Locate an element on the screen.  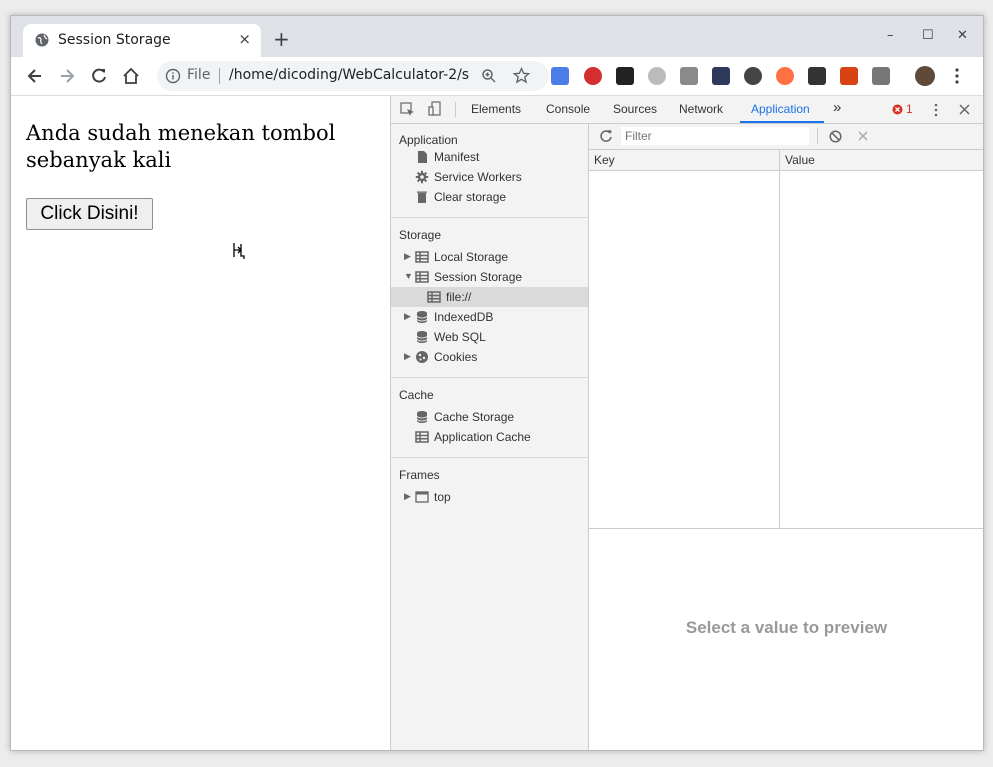
sidebar-item-clear-storage: Clear storage is located at coordinates (489, 197).